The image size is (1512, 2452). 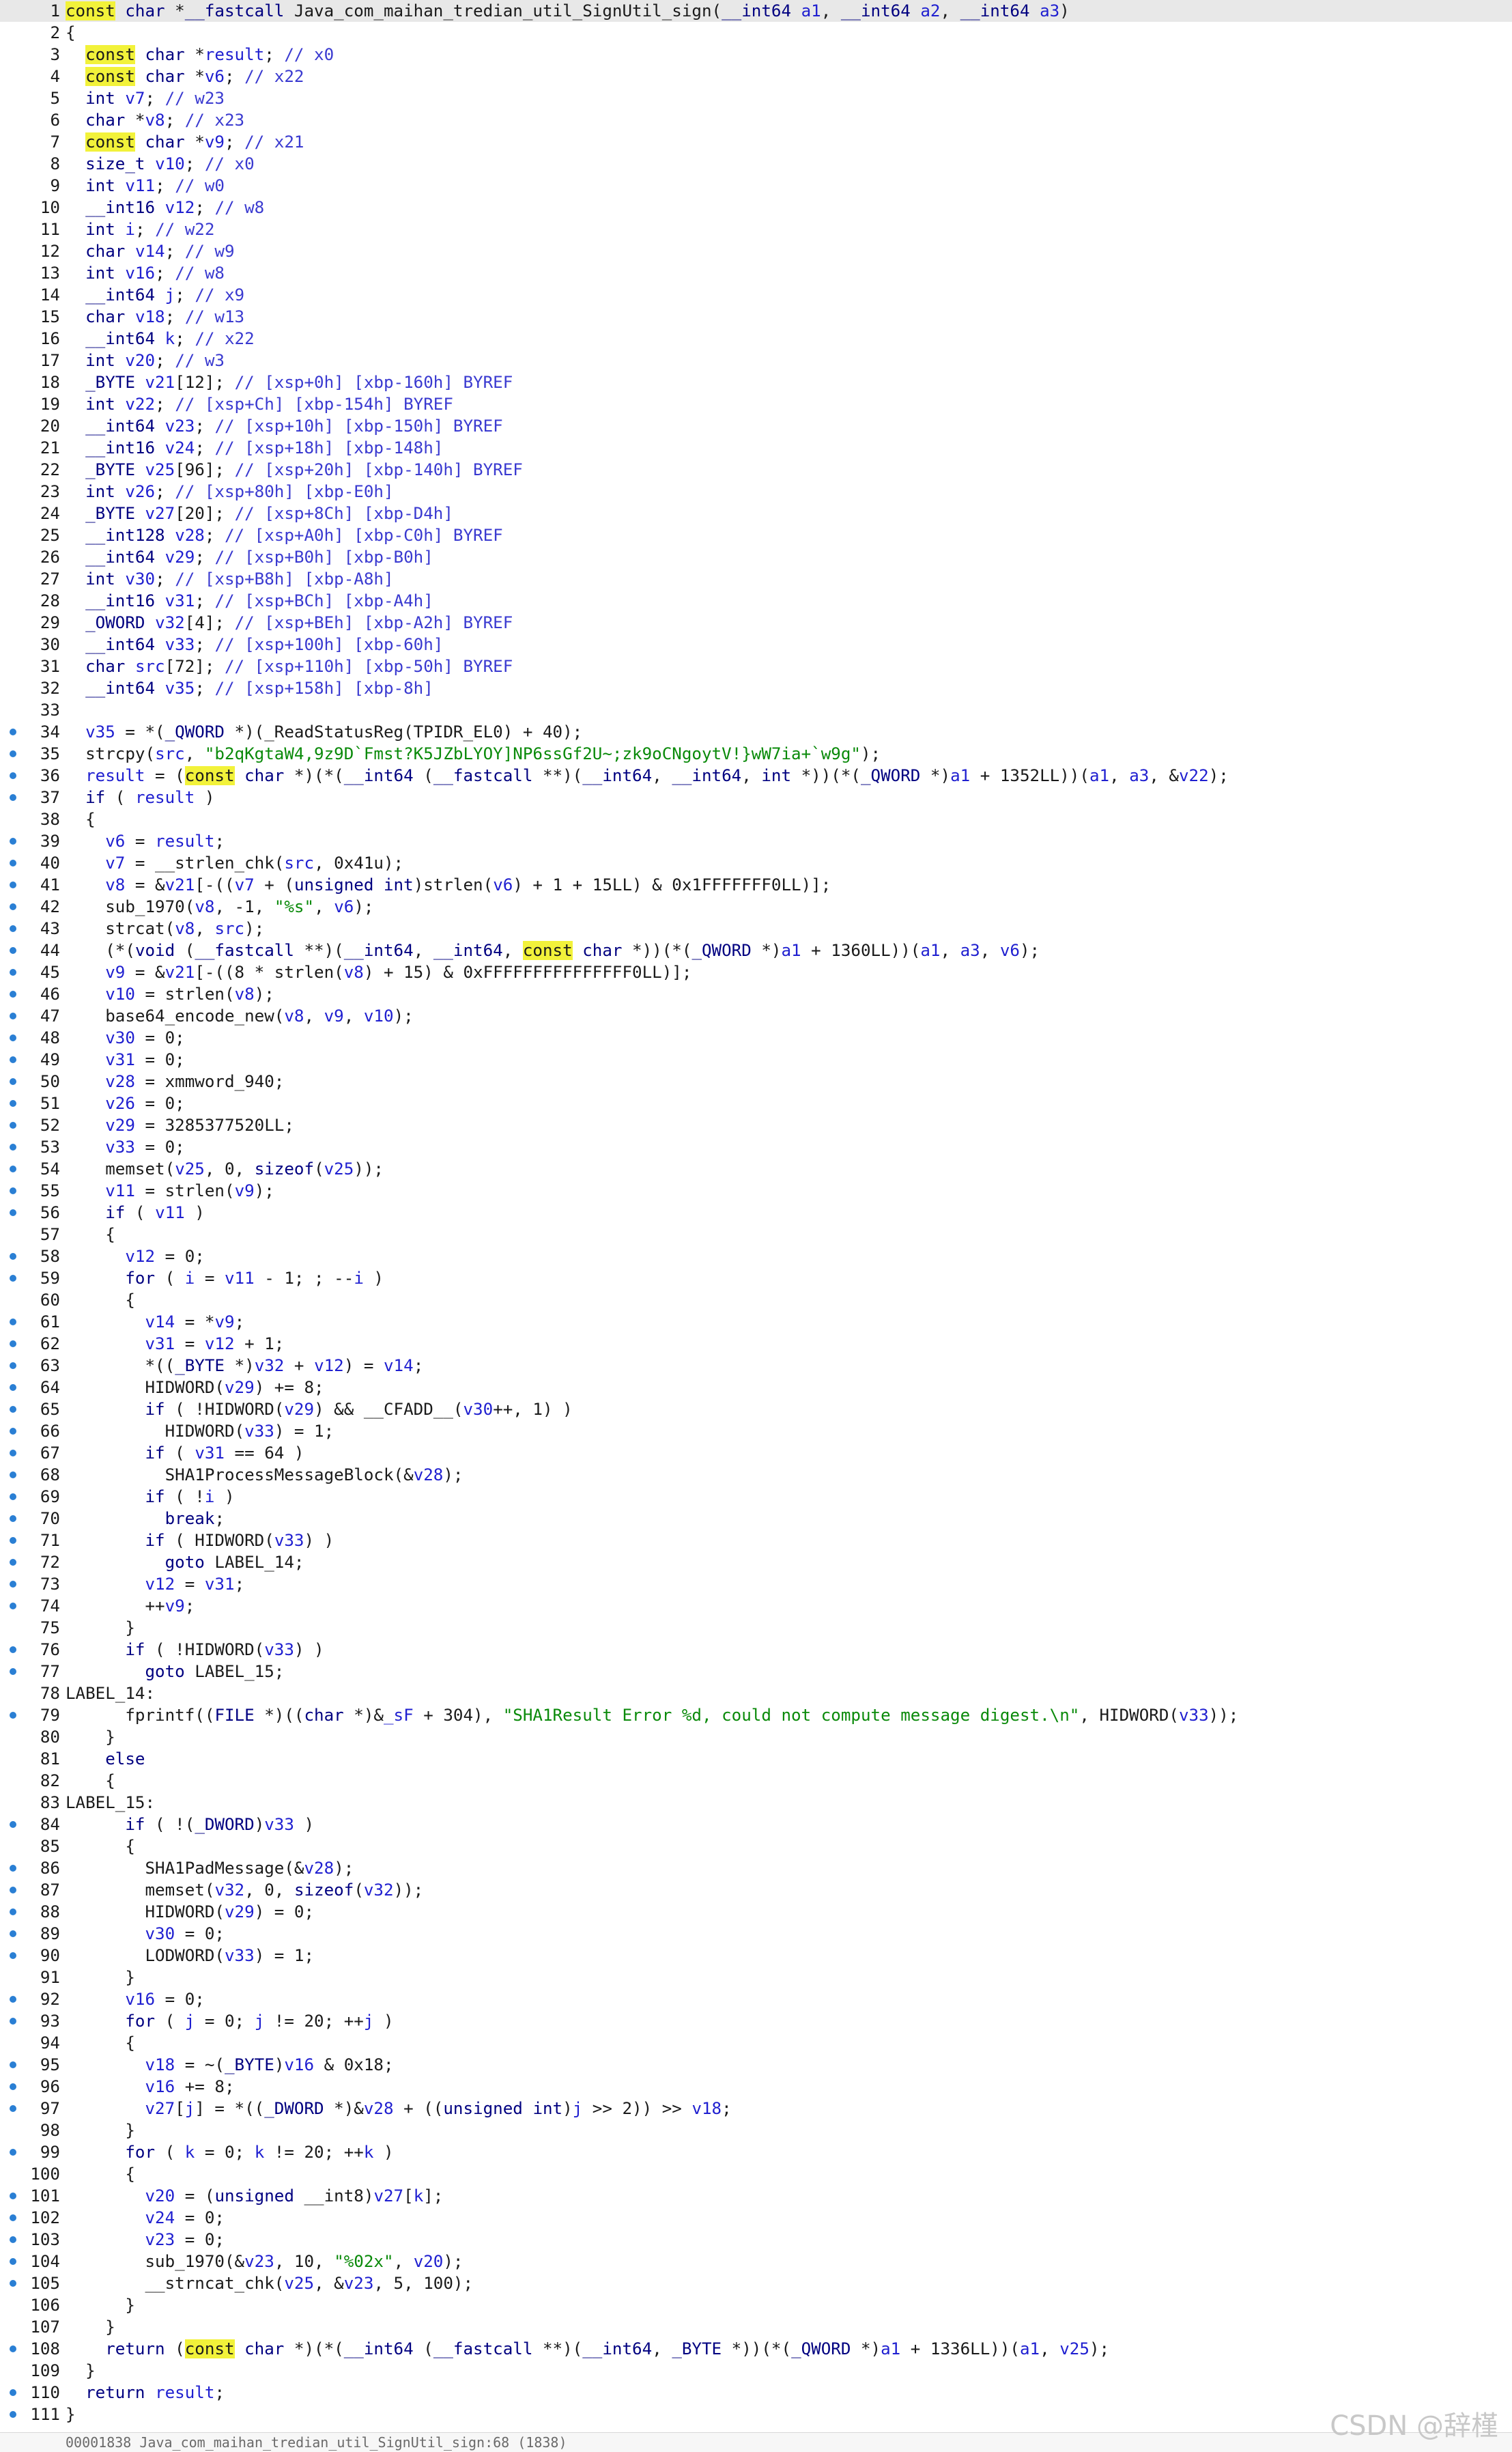 I want to click on code-line: 71 if ( HIDWORD(v33) ), so click(x=756, y=1540).